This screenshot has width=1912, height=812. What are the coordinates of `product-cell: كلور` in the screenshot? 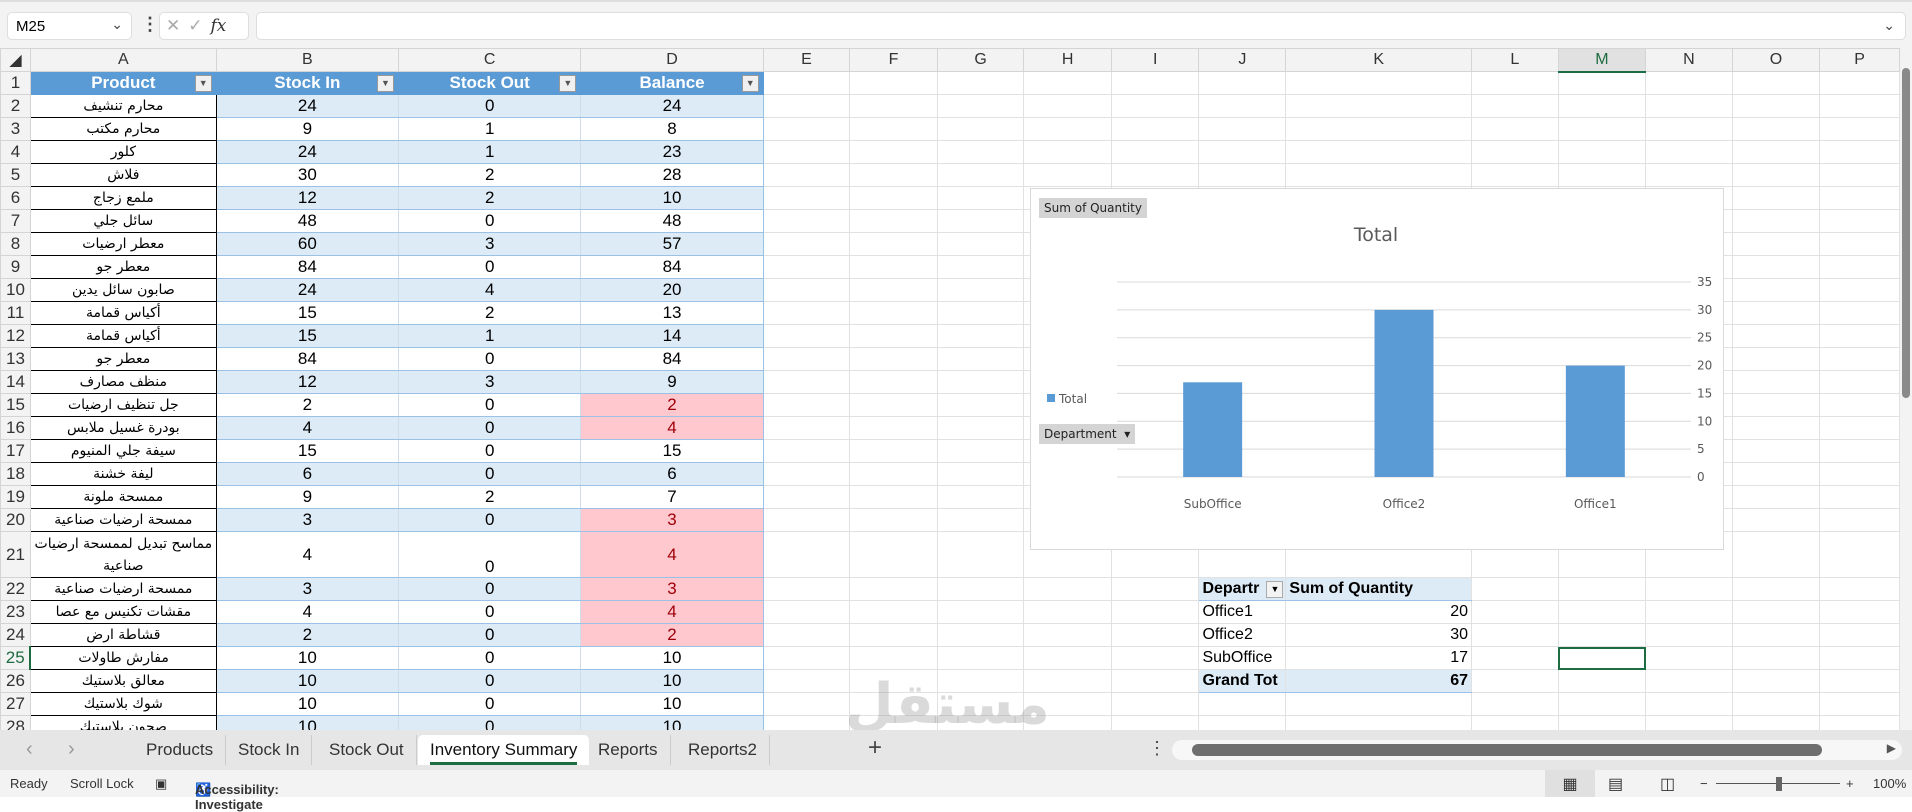 It's located at (123, 152).